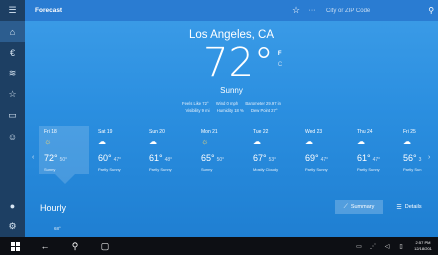 Image resolution: width=438 pixels, height=255 pixels. What do you see at coordinates (227, 103) in the screenshot?
I see `wind: Wind 0 mph` at bounding box center [227, 103].